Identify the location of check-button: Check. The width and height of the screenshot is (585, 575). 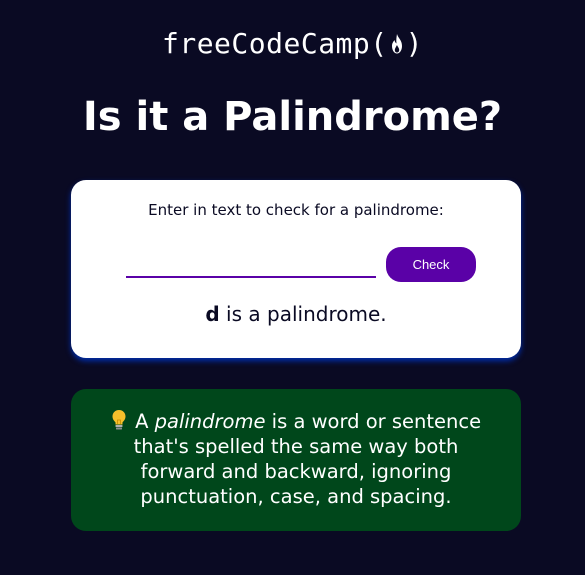
(431, 264).